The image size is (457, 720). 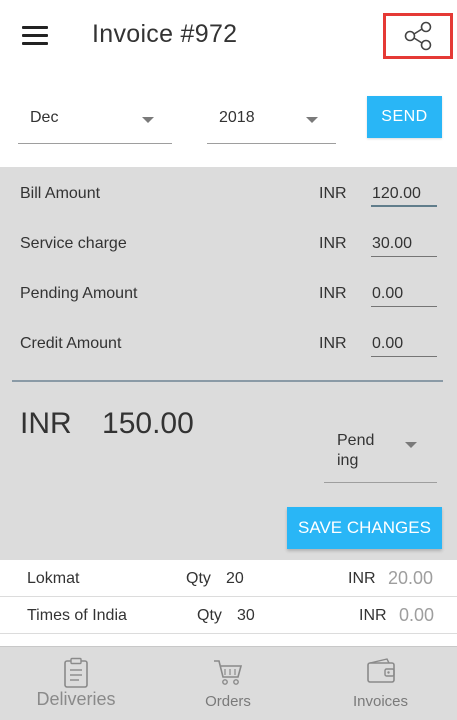 I want to click on share-button, so click(x=418, y=36).